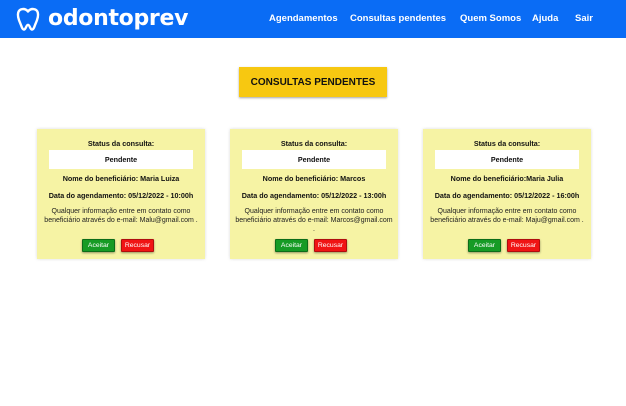 Image resolution: width=626 pixels, height=406 pixels. Describe the element at coordinates (584, 18) in the screenshot. I see `nav-item-sair: Sair` at that location.